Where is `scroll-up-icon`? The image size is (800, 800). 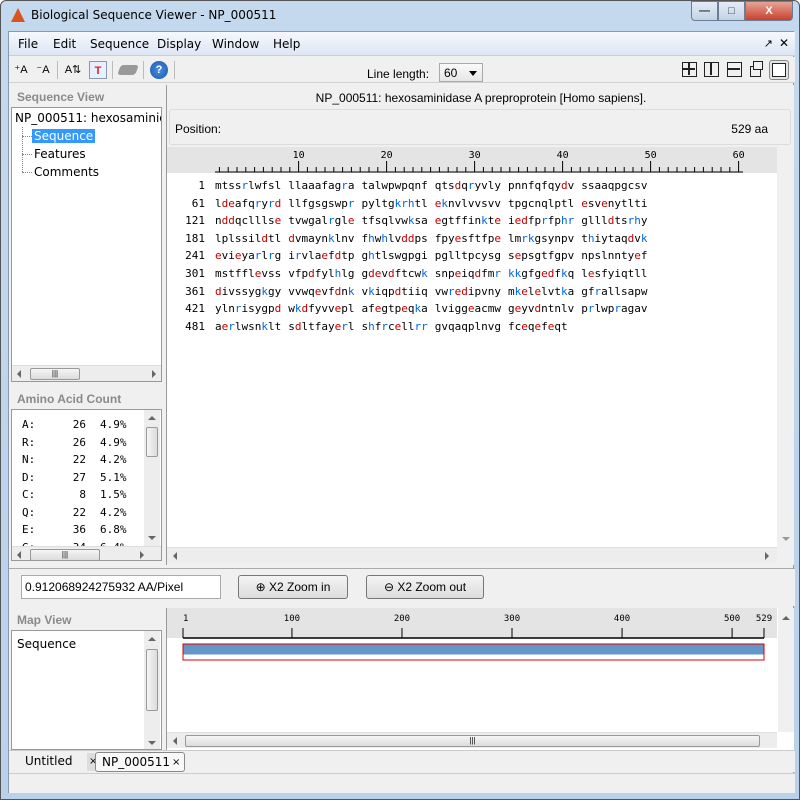
scroll-up-icon is located at coordinates (786, 618).